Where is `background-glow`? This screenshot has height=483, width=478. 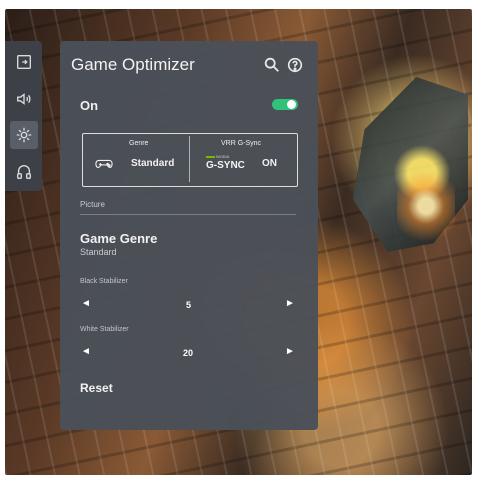
background-glow is located at coordinates (426, 206).